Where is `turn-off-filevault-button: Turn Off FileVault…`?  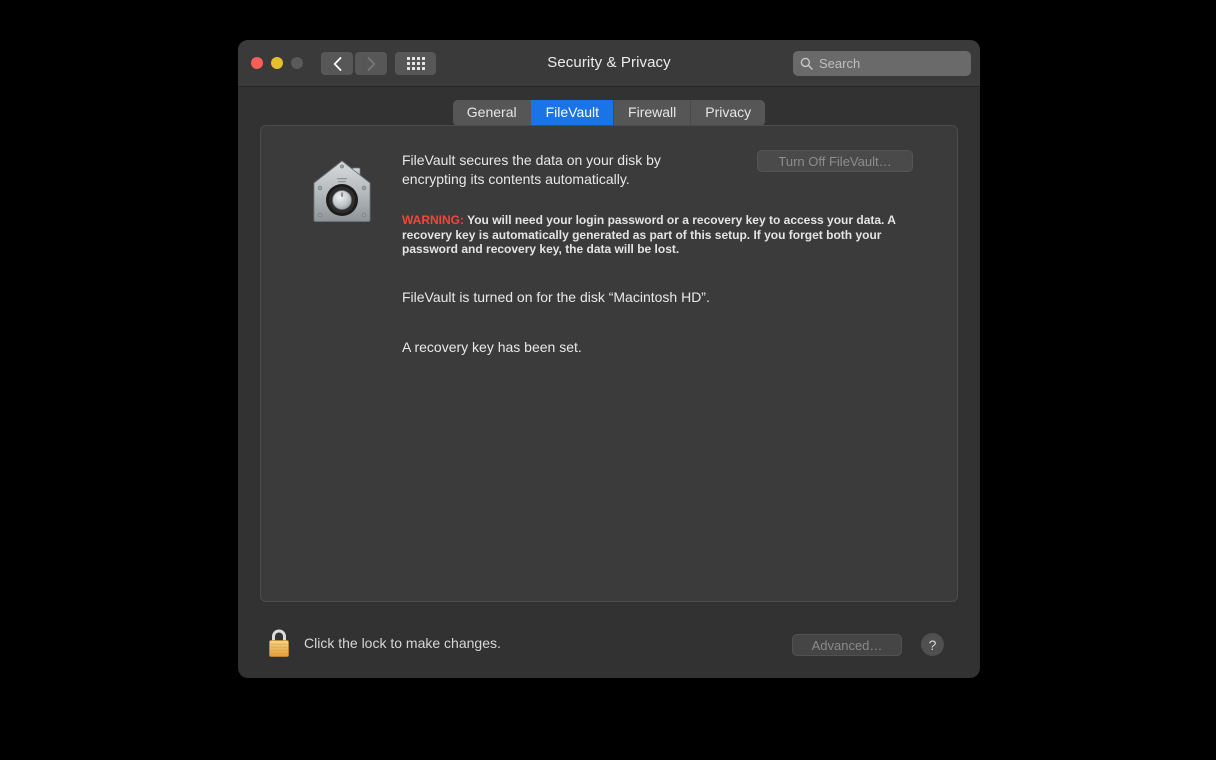 turn-off-filevault-button: Turn Off FileVault… is located at coordinates (835, 161).